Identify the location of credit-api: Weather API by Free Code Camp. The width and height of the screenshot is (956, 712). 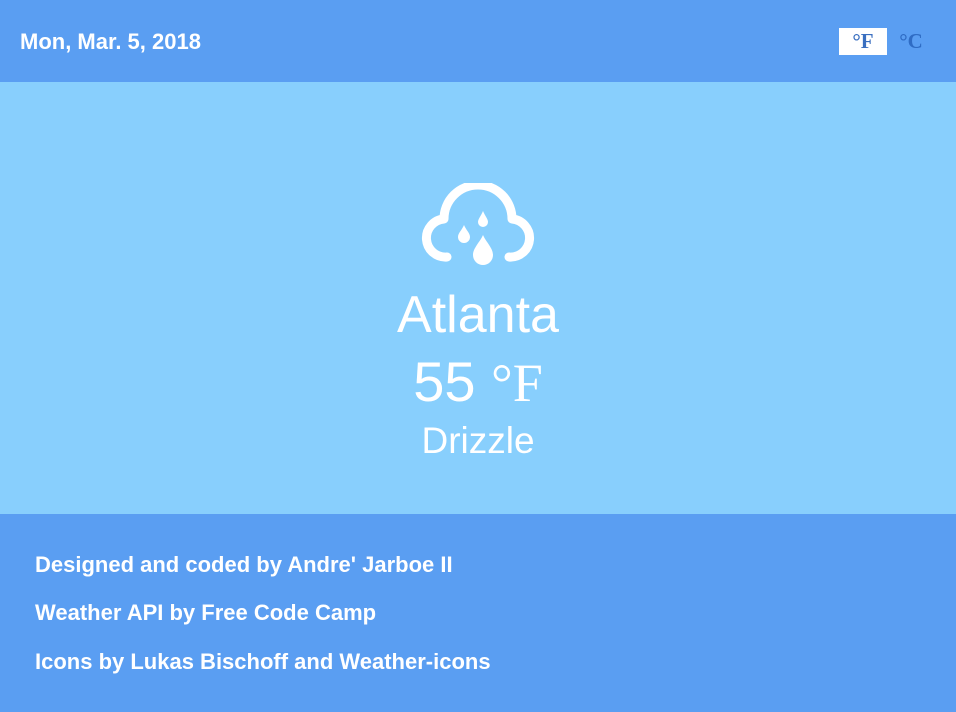
(206, 612).